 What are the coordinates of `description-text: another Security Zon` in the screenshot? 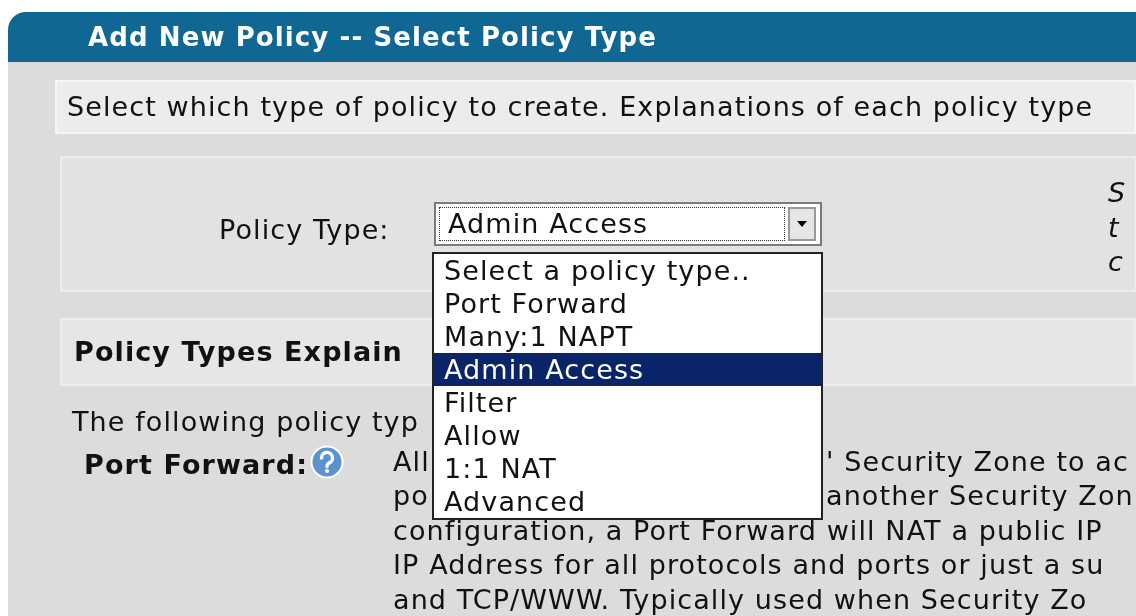 It's located at (980, 496).